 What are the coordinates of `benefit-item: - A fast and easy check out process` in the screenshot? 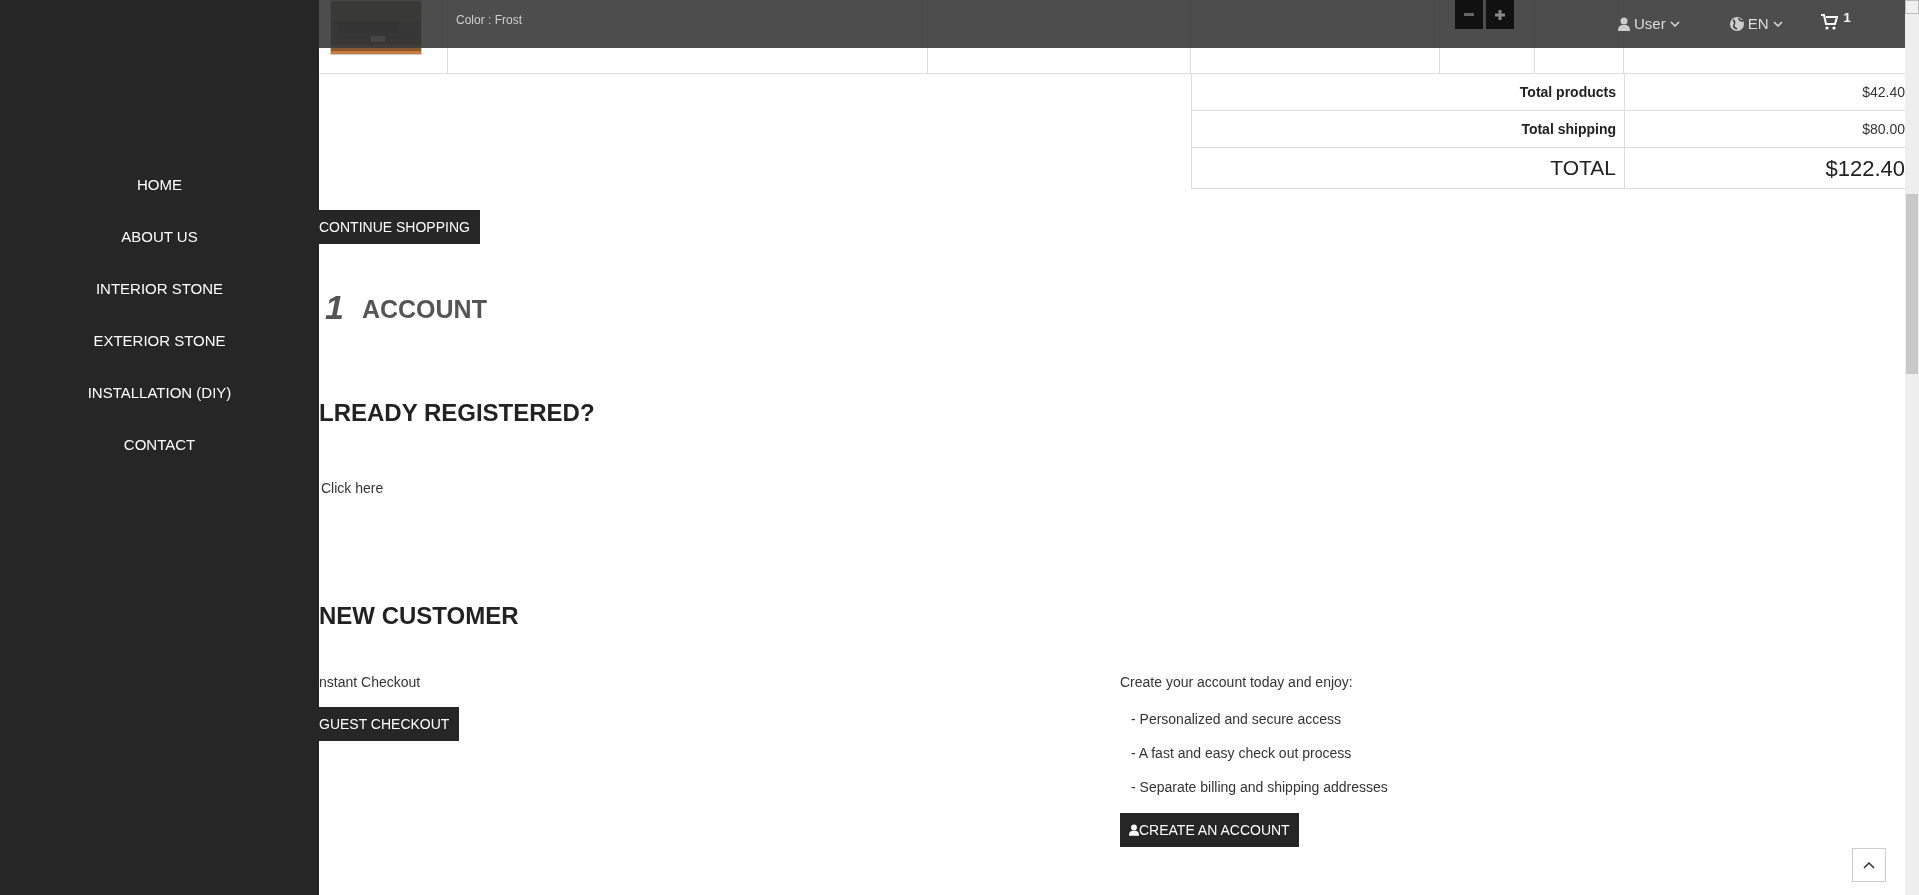 It's located at (1242, 753).